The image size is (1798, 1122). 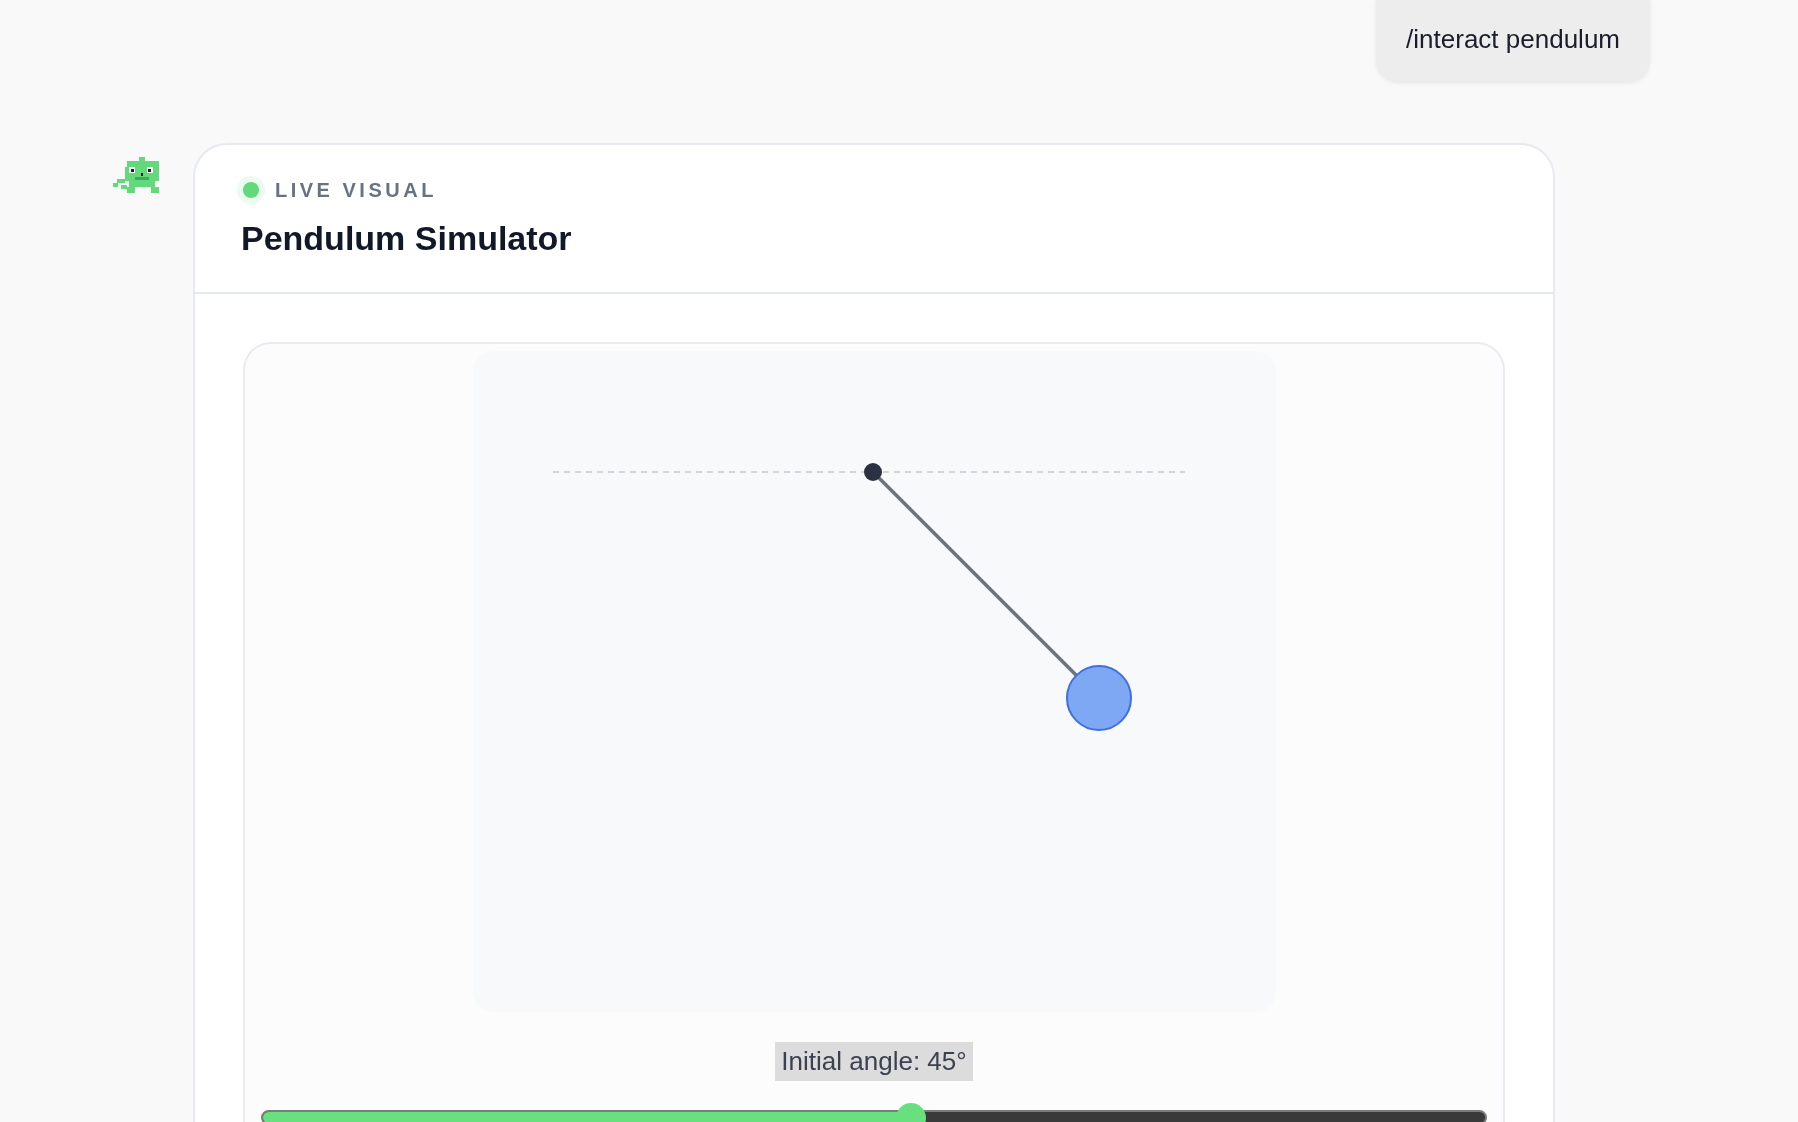 What do you see at coordinates (1513, 40) in the screenshot?
I see `user-message: /interact pendulum` at bounding box center [1513, 40].